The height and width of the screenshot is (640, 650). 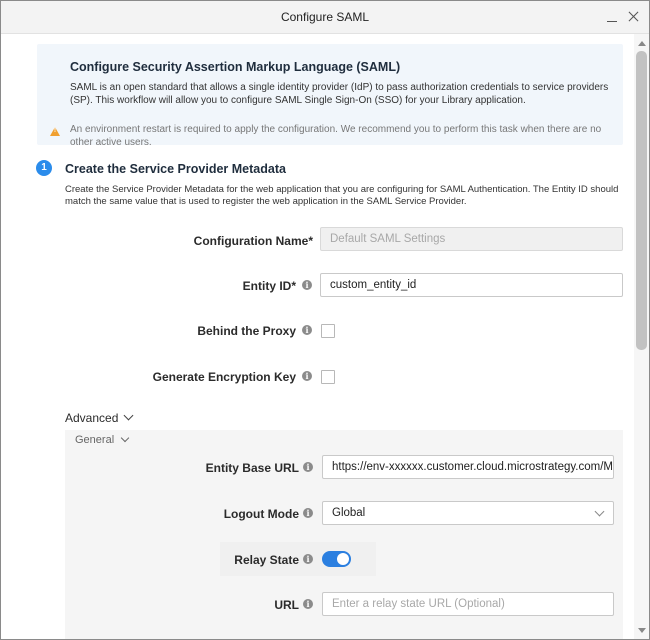 What do you see at coordinates (55, 131) in the screenshot?
I see `warning-icon` at bounding box center [55, 131].